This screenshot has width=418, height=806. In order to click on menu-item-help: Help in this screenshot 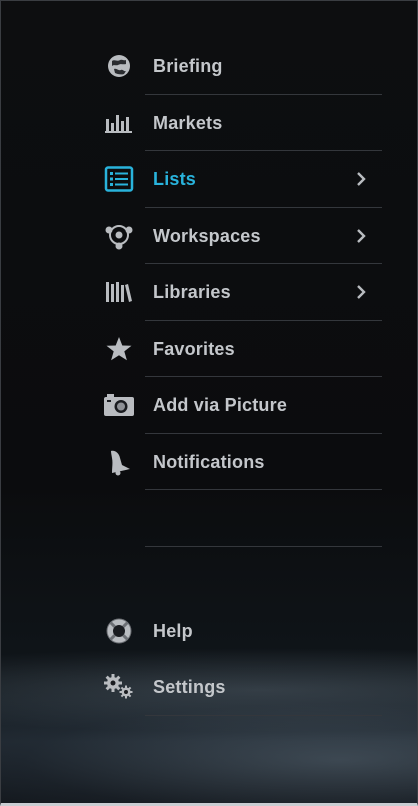, I will do `click(209, 631)`.